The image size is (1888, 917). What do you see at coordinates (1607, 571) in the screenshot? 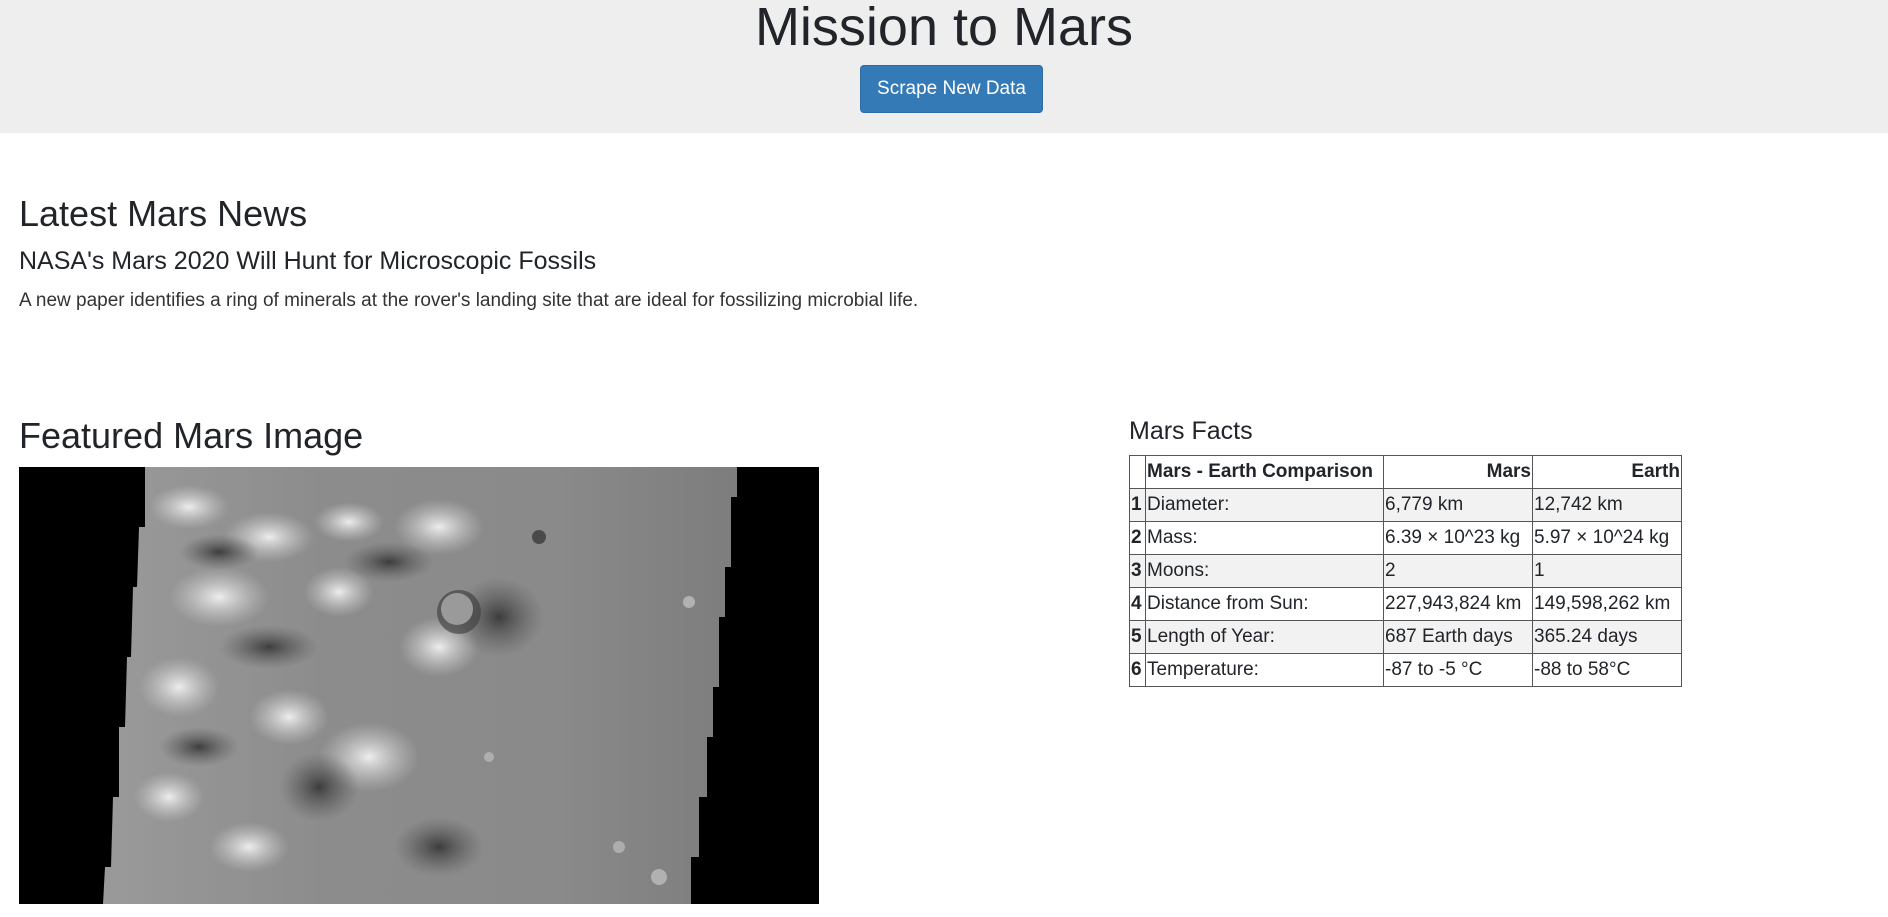
I see `earth-value: 1` at bounding box center [1607, 571].